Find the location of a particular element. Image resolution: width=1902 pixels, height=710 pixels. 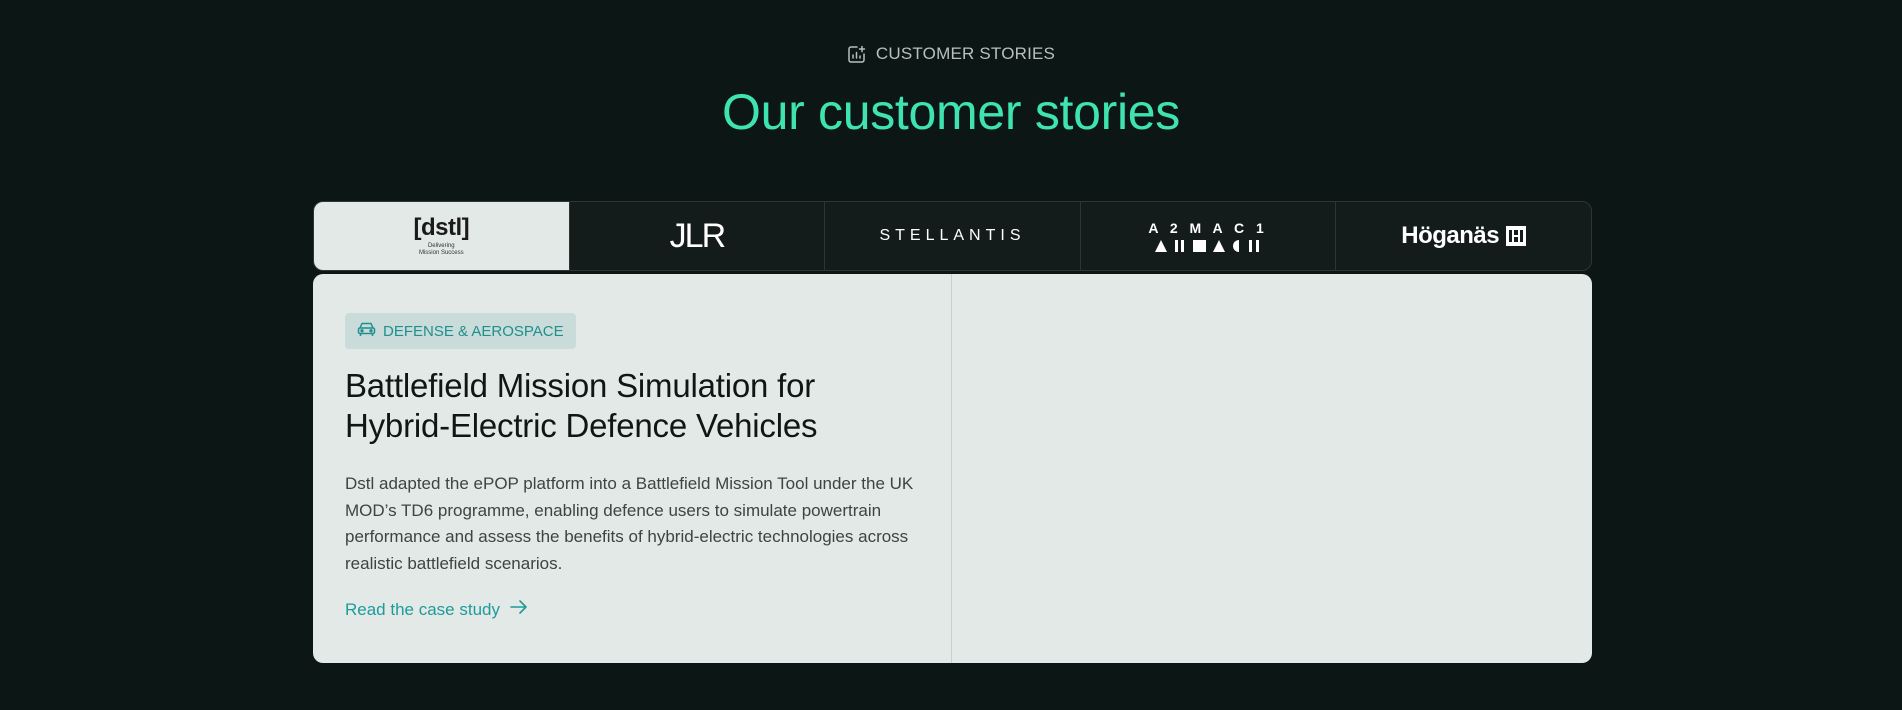

read-link-label: Read the case study is located at coordinates (422, 609).